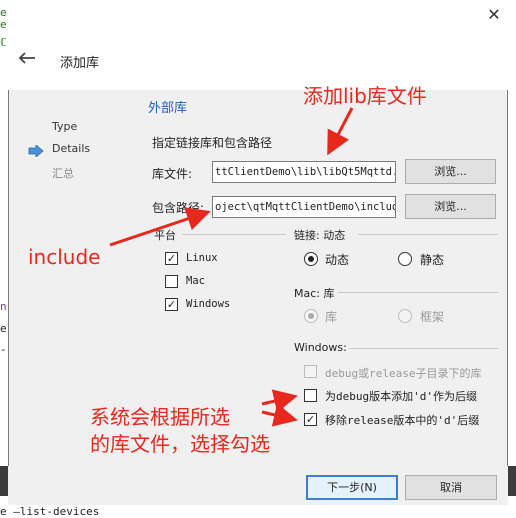 Image resolution: width=516 pixels, height=518 pixels. What do you see at coordinates (310, 419) in the screenshot?
I see `remove-release-suffix-checkbox: ✓` at bounding box center [310, 419].